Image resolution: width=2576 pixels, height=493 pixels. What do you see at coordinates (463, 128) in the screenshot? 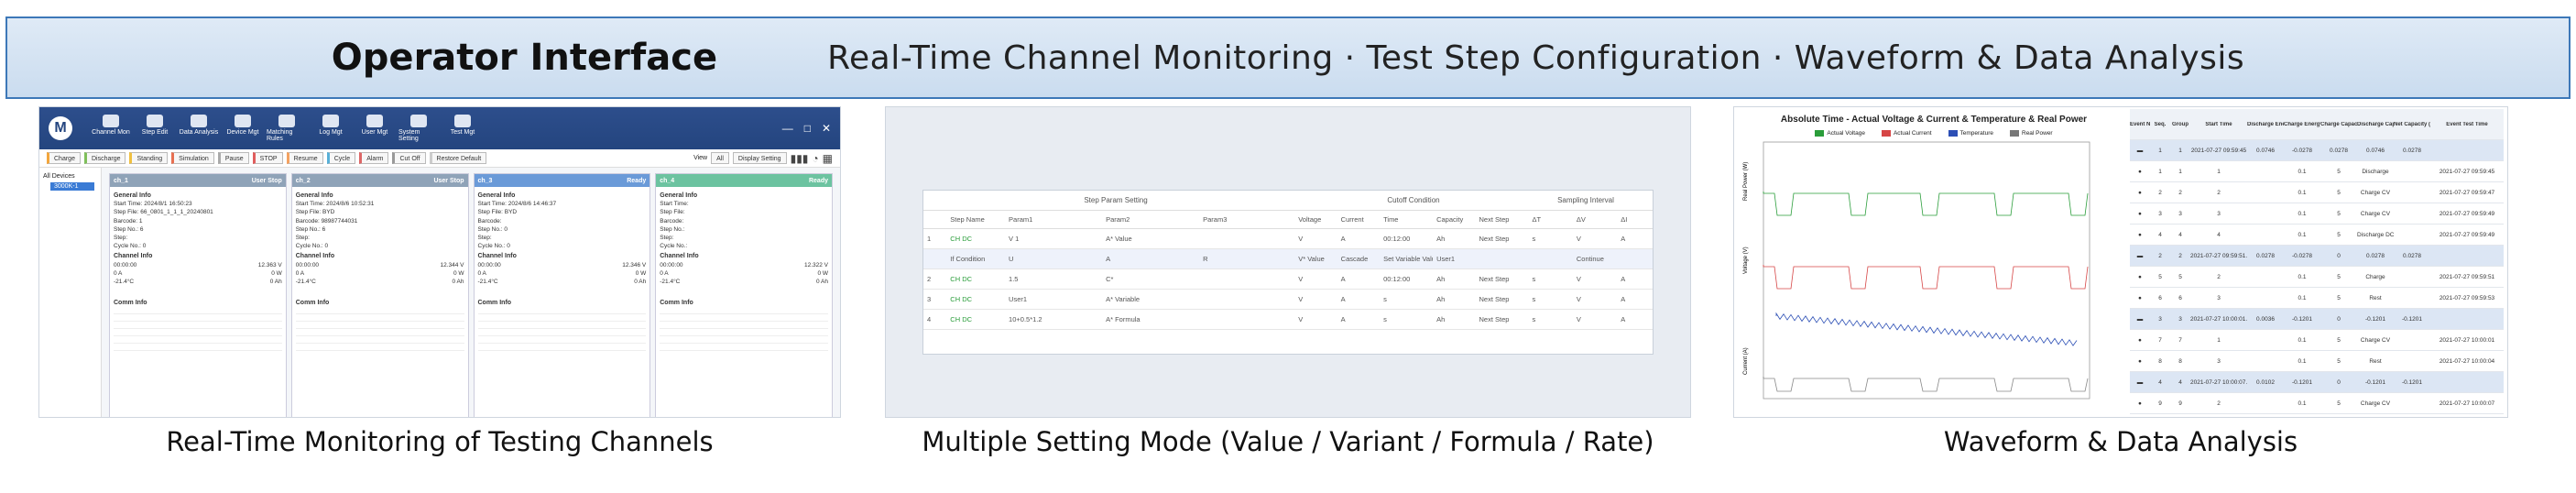
I see `nav-item: Test Mgt` at bounding box center [463, 128].